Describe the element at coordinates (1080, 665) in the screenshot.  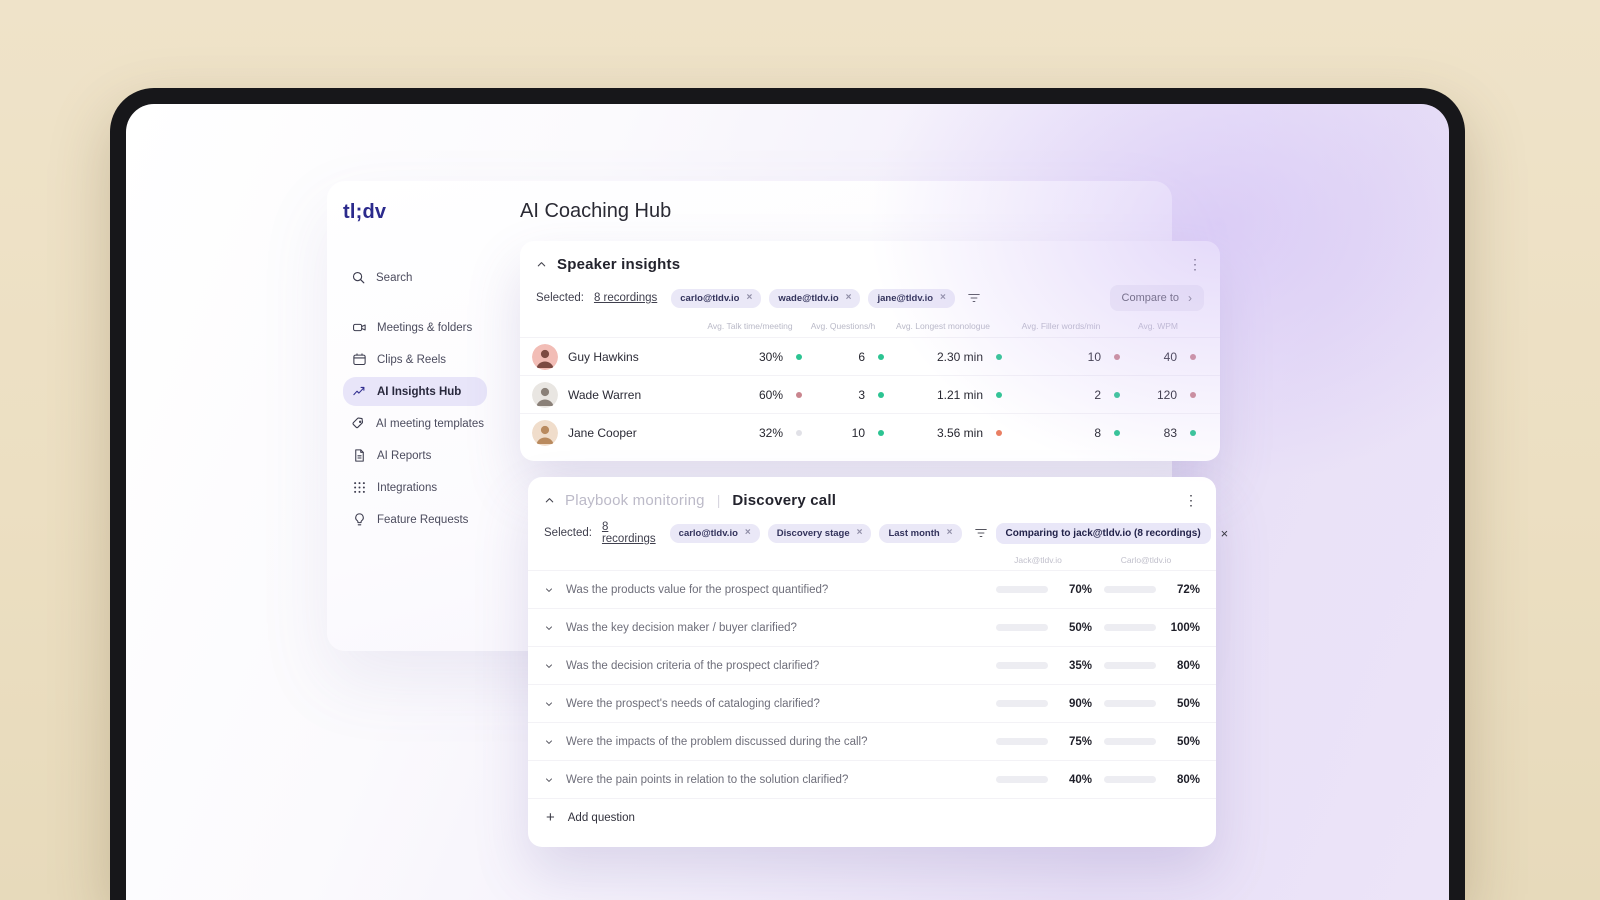
I see `score-percent: 35%` at that location.